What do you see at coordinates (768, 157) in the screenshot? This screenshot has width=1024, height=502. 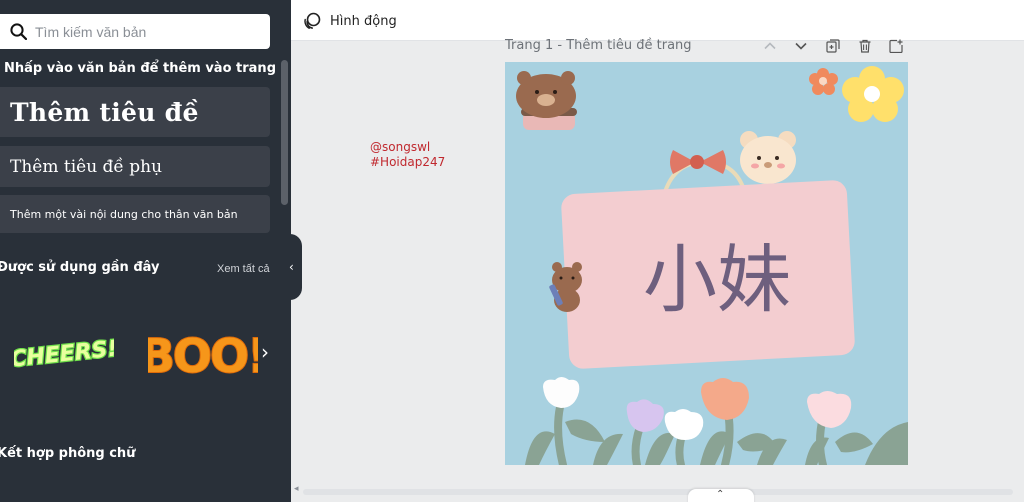 I see `cream-bear-sticker` at bounding box center [768, 157].